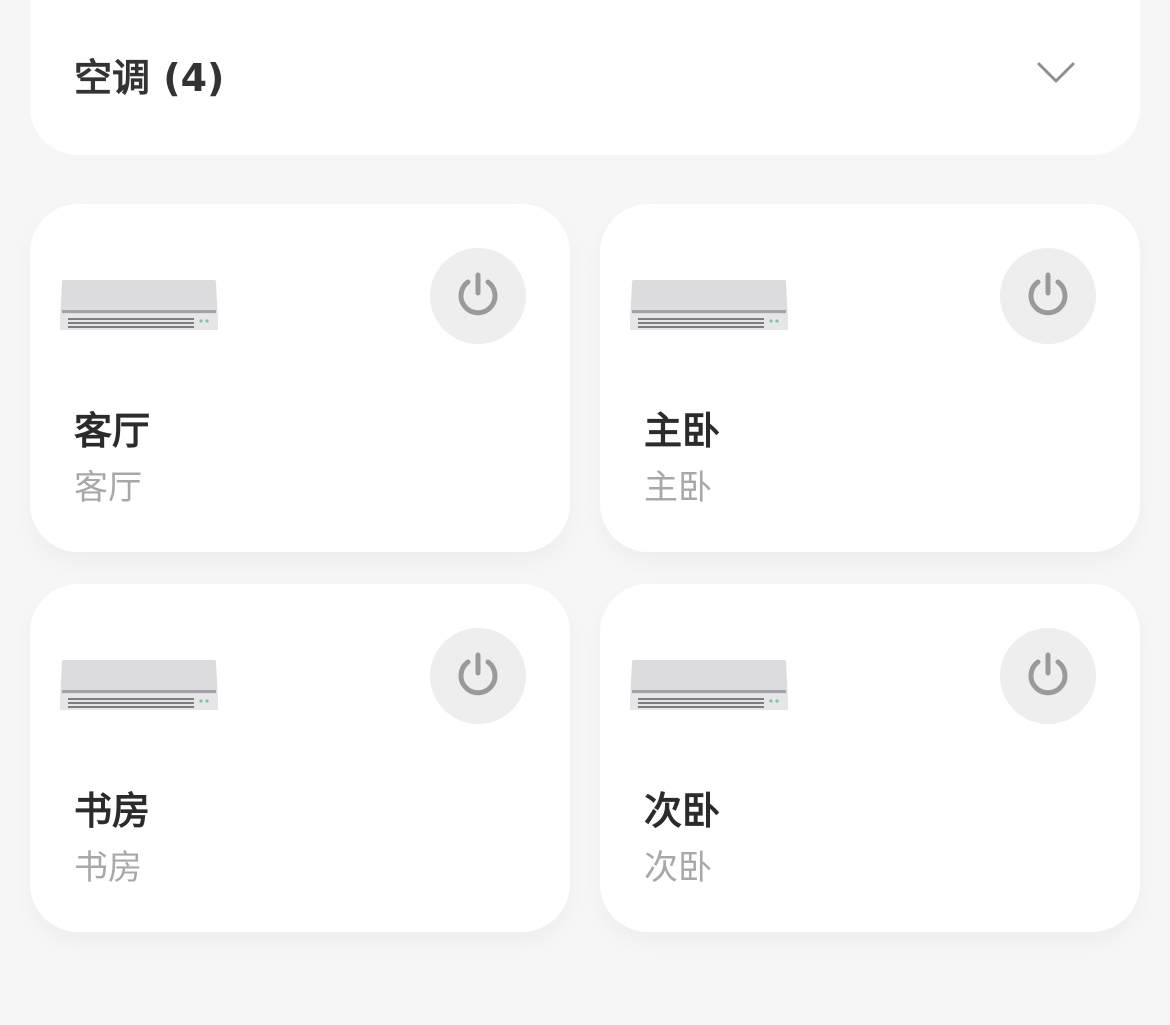  What do you see at coordinates (678, 488) in the screenshot?
I see `device-room: 主卧` at bounding box center [678, 488].